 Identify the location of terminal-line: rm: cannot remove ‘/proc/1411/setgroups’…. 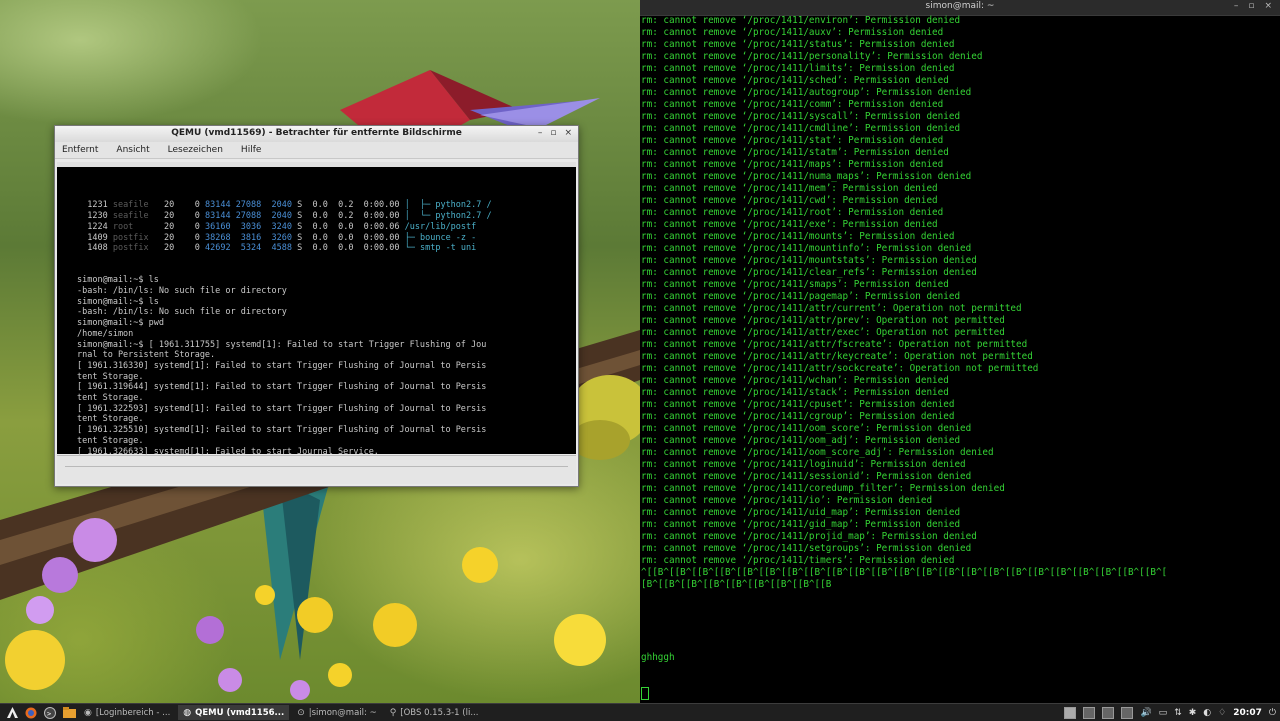
(806, 548).